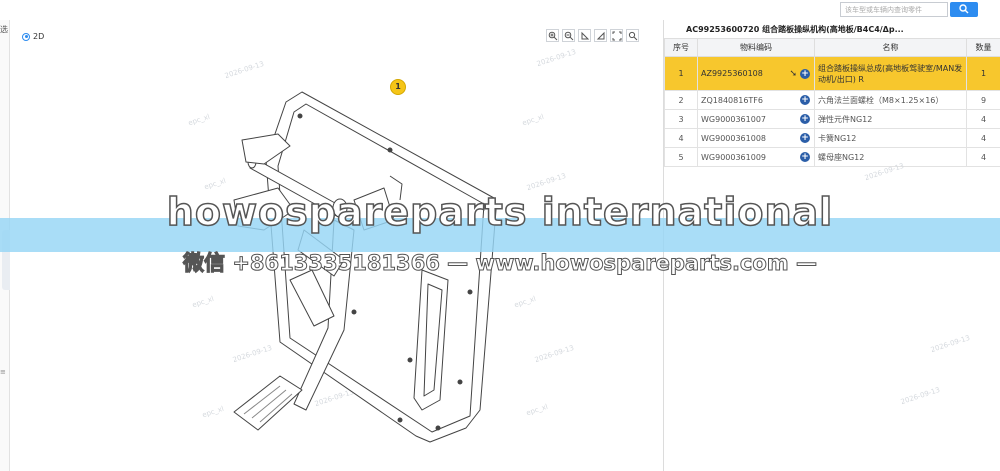 The width and height of the screenshot is (1000, 471). What do you see at coordinates (732, 73) in the screenshot?
I see `part-code: AZ9925360108` at bounding box center [732, 73].